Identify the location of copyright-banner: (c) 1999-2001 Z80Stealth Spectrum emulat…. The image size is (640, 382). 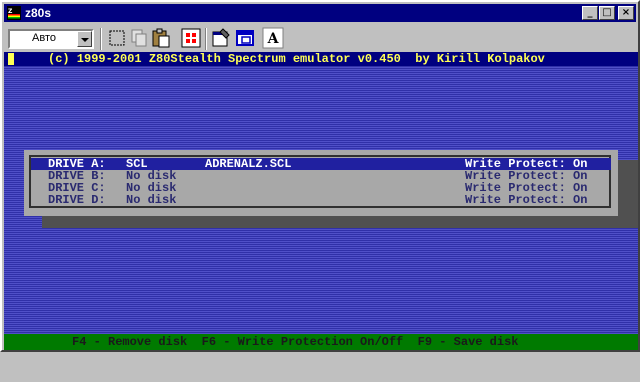
(321, 59).